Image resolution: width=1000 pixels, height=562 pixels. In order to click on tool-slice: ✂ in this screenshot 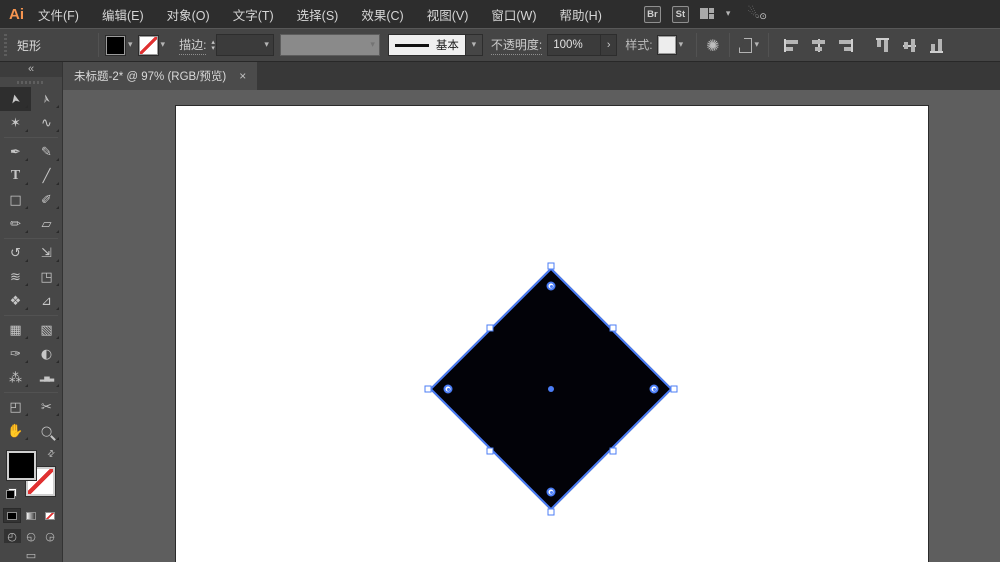, I will do `click(46, 407)`.